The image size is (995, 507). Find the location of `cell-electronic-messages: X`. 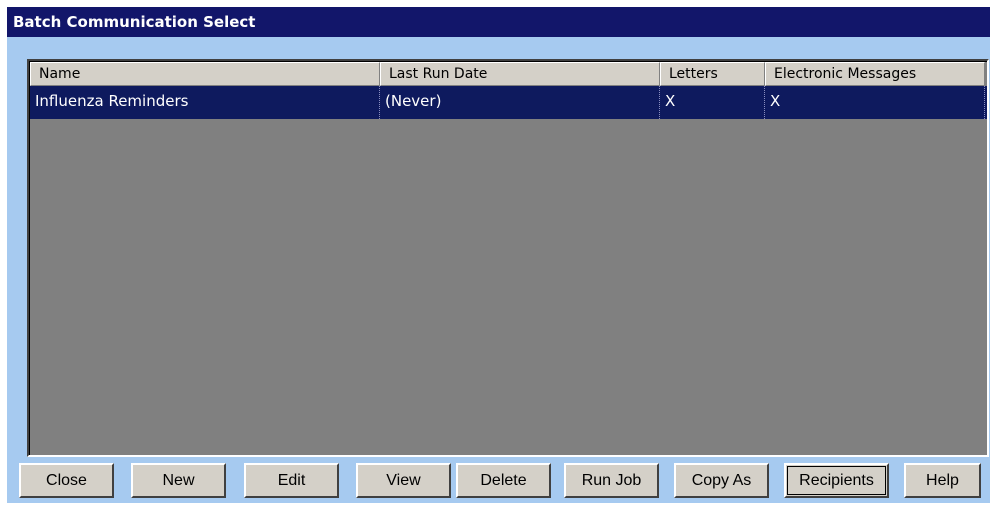

cell-electronic-messages: X is located at coordinates (875, 102).